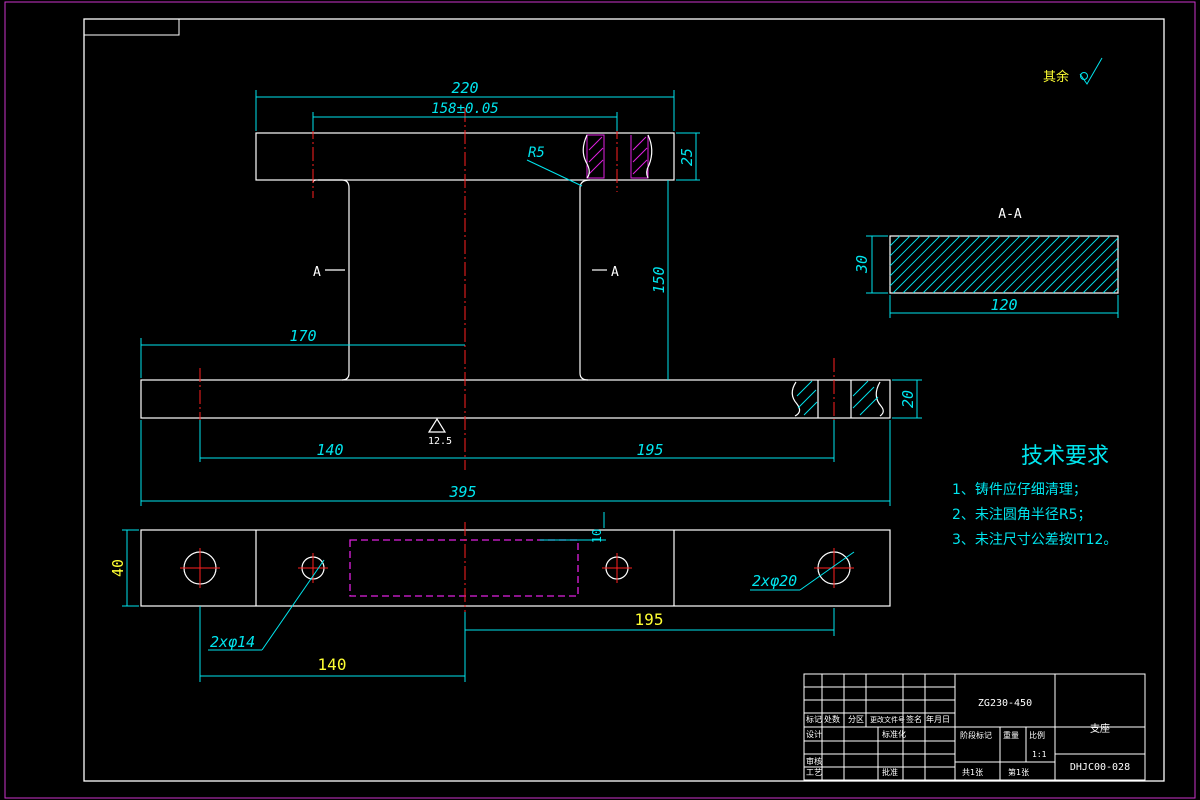 The height and width of the screenshot is (800, 1200). Describe the element at coordinates (332, 664) in the screenshot. I see `dim-plan-left: 140` at that location.